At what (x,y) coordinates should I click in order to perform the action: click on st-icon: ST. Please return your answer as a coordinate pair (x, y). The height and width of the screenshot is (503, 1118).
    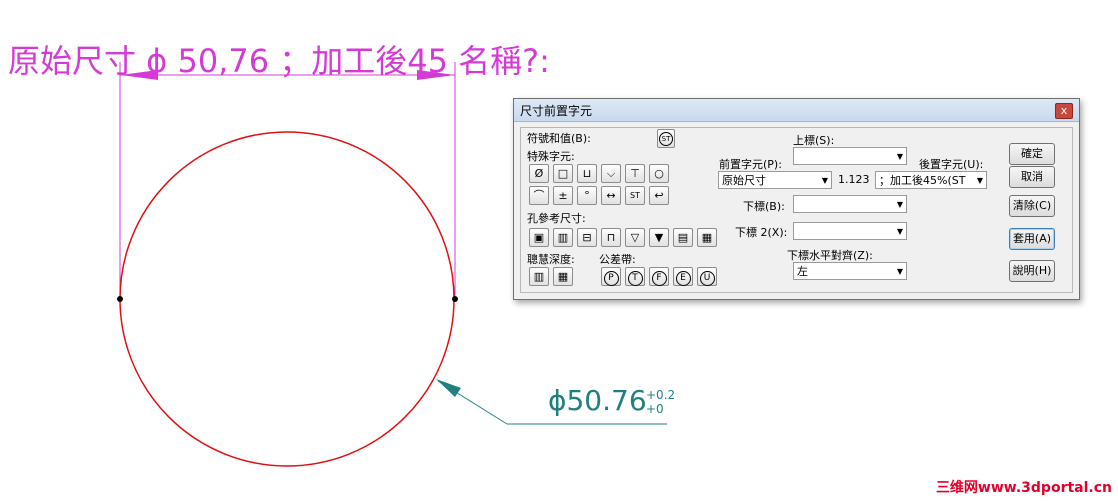
    Looking at the image, I should click on (666, 139).